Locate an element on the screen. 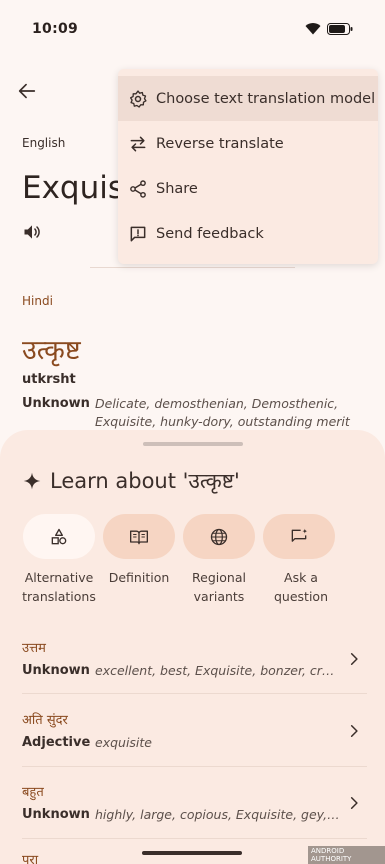 Image resolution: width=385 pixels, height=864 pixels. menu-item-reverse-translate: Reverse translate is located at coordinates (248, 143).